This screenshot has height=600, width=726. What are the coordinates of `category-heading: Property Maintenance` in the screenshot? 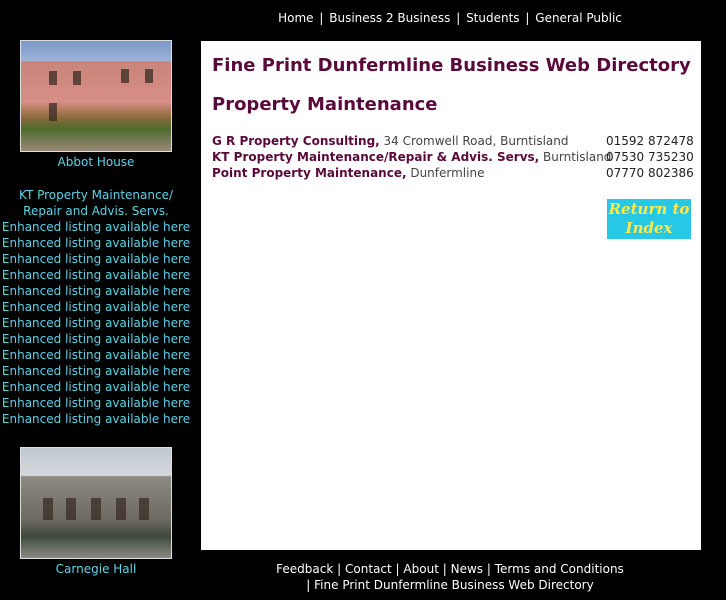 It's located at (325, 104).